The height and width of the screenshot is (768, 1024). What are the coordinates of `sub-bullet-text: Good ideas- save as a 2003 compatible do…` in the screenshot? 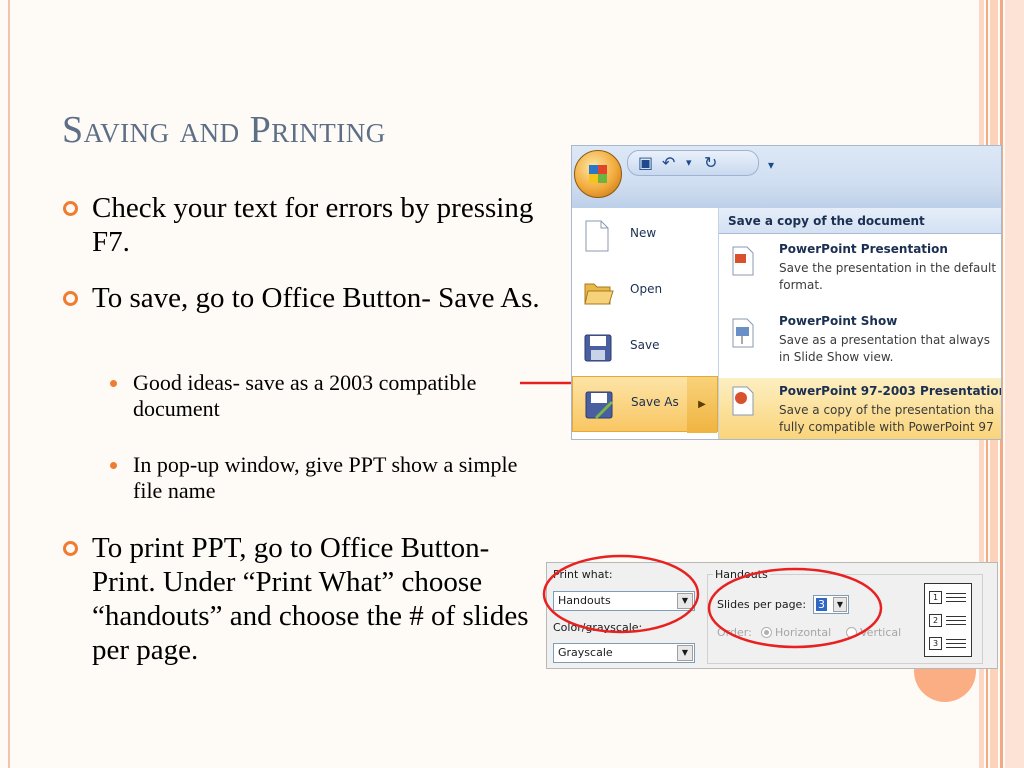 It's located at (305, 395).